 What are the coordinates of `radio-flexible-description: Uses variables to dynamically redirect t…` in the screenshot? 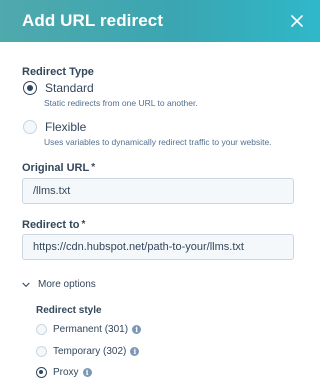 It's located at (158, 142).